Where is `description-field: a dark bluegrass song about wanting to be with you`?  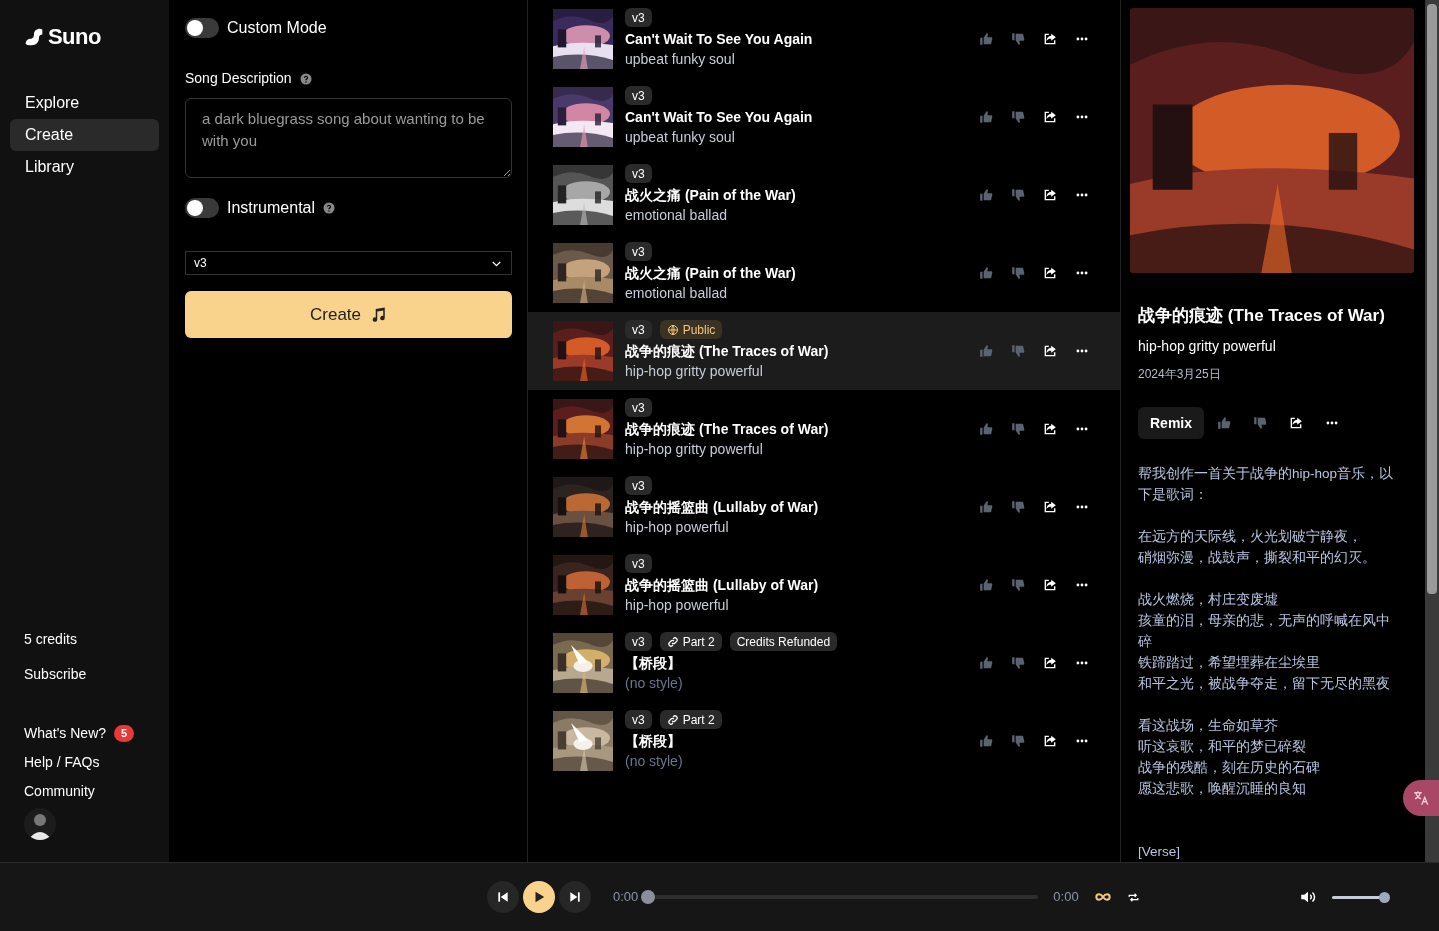
description-field: a dark bluegrass song about wanting to be with you is located at coordinates (348, 138).